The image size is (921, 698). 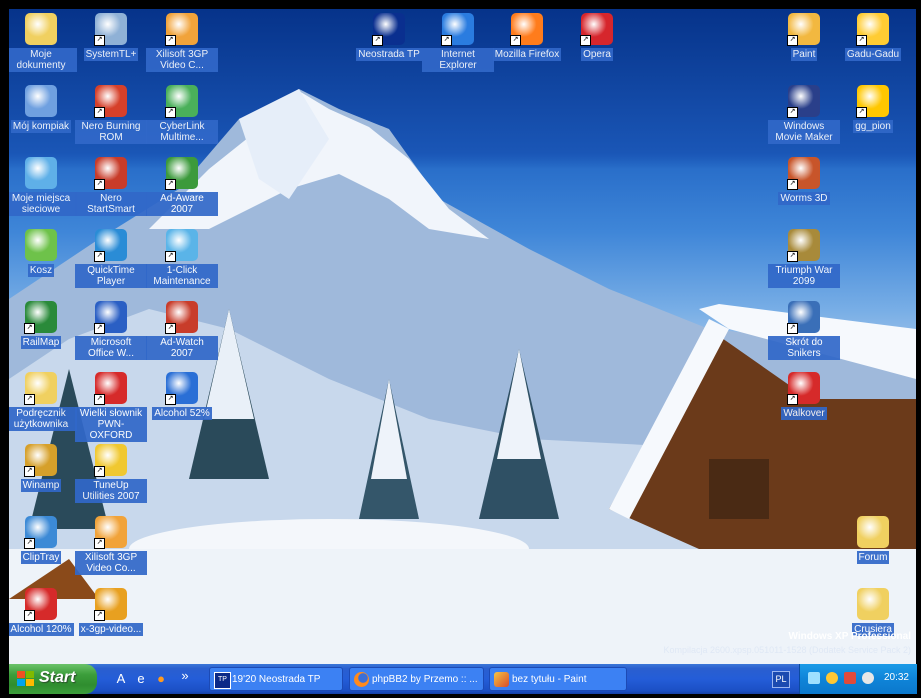 What do you see at coordinates (276, 679) in the screenshot?
I see `task-button-neostrada: TP 19'20 Neostrada TP` at bounding box center [276, 679].